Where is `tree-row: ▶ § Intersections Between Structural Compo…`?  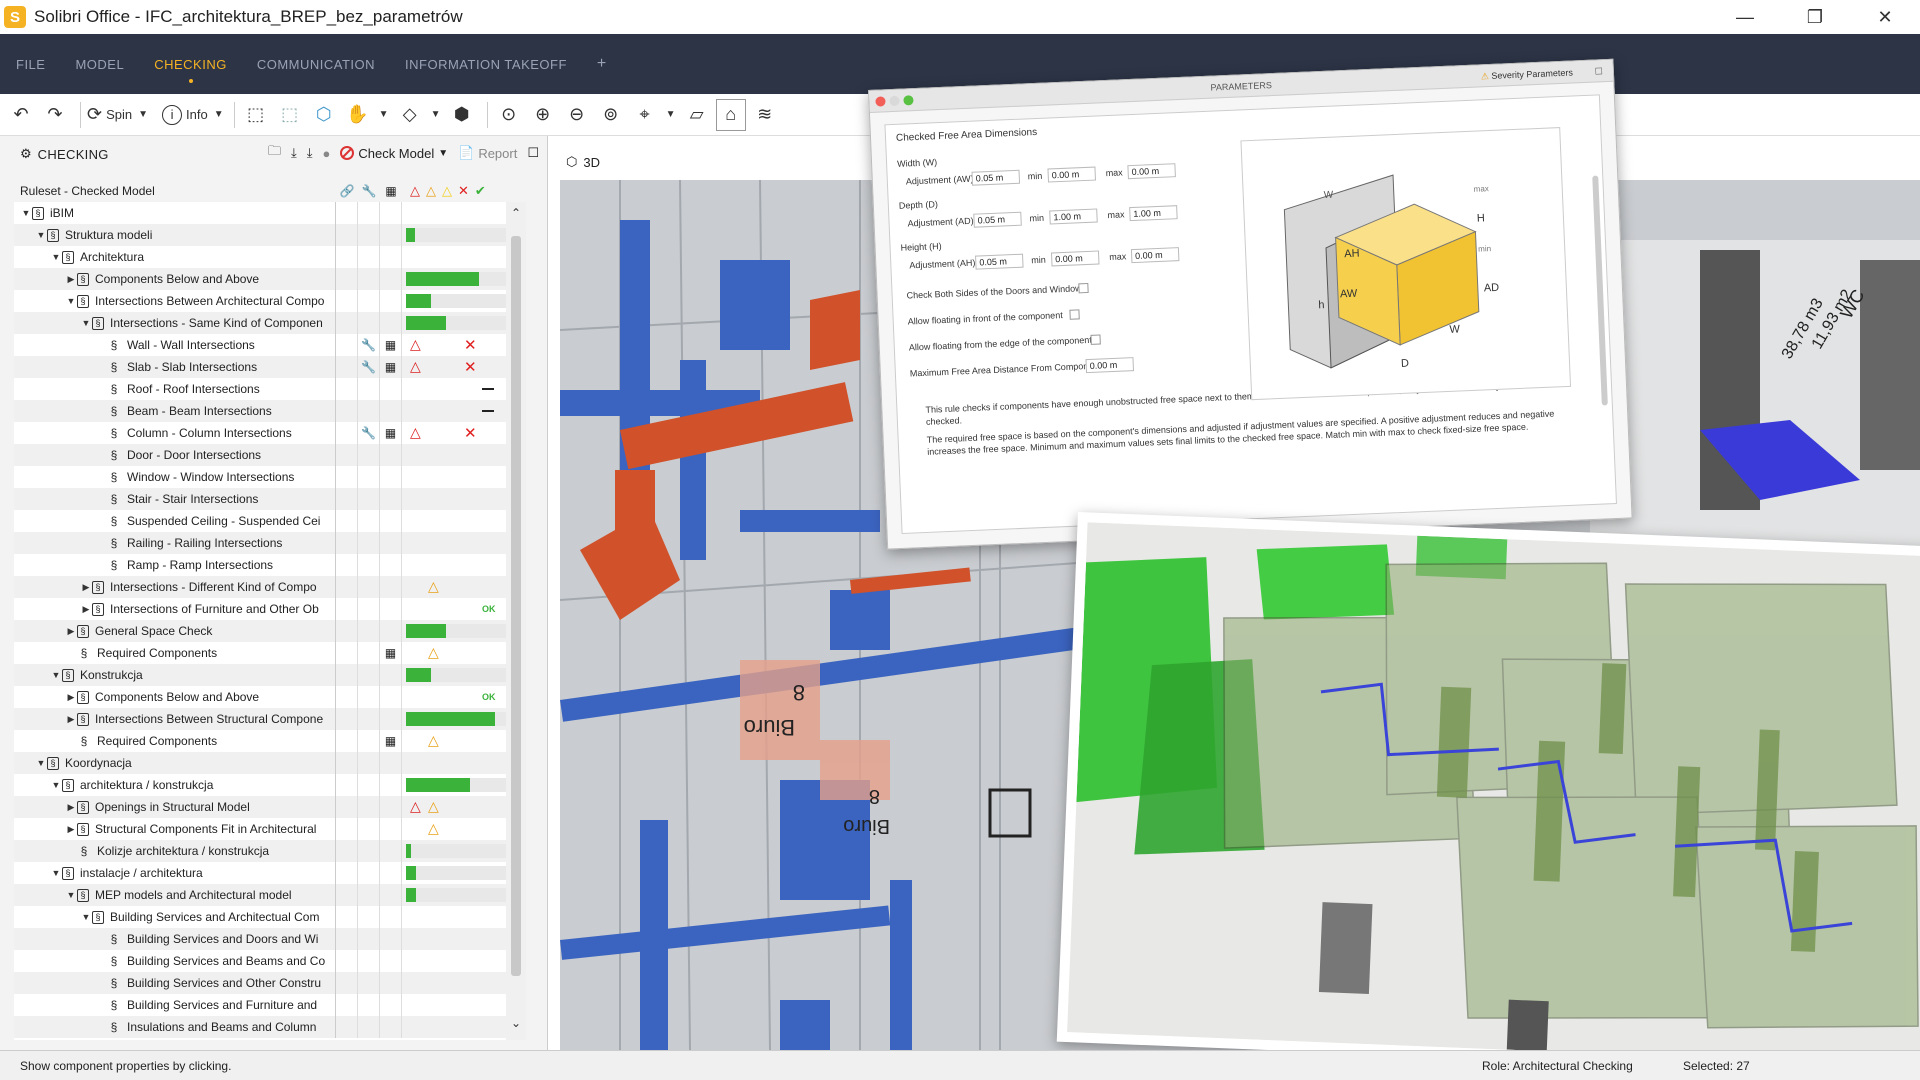
tree-row: ▶ § Intersections Between Structural Compo… is located at coordinates (270, 719).